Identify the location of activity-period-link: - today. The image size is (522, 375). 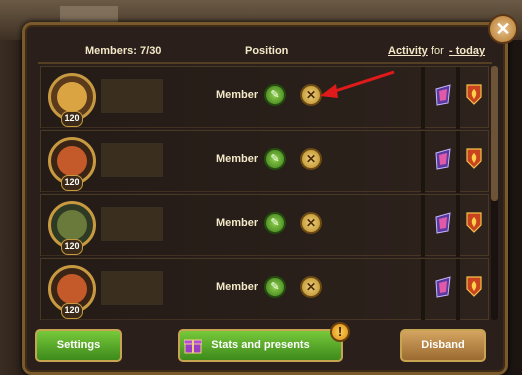
(467, 52).